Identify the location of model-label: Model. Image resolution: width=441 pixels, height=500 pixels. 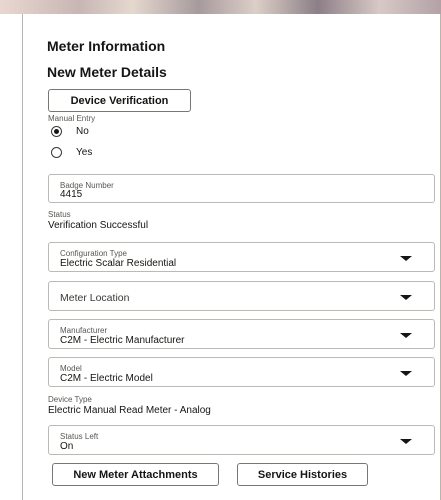
(71, 368).